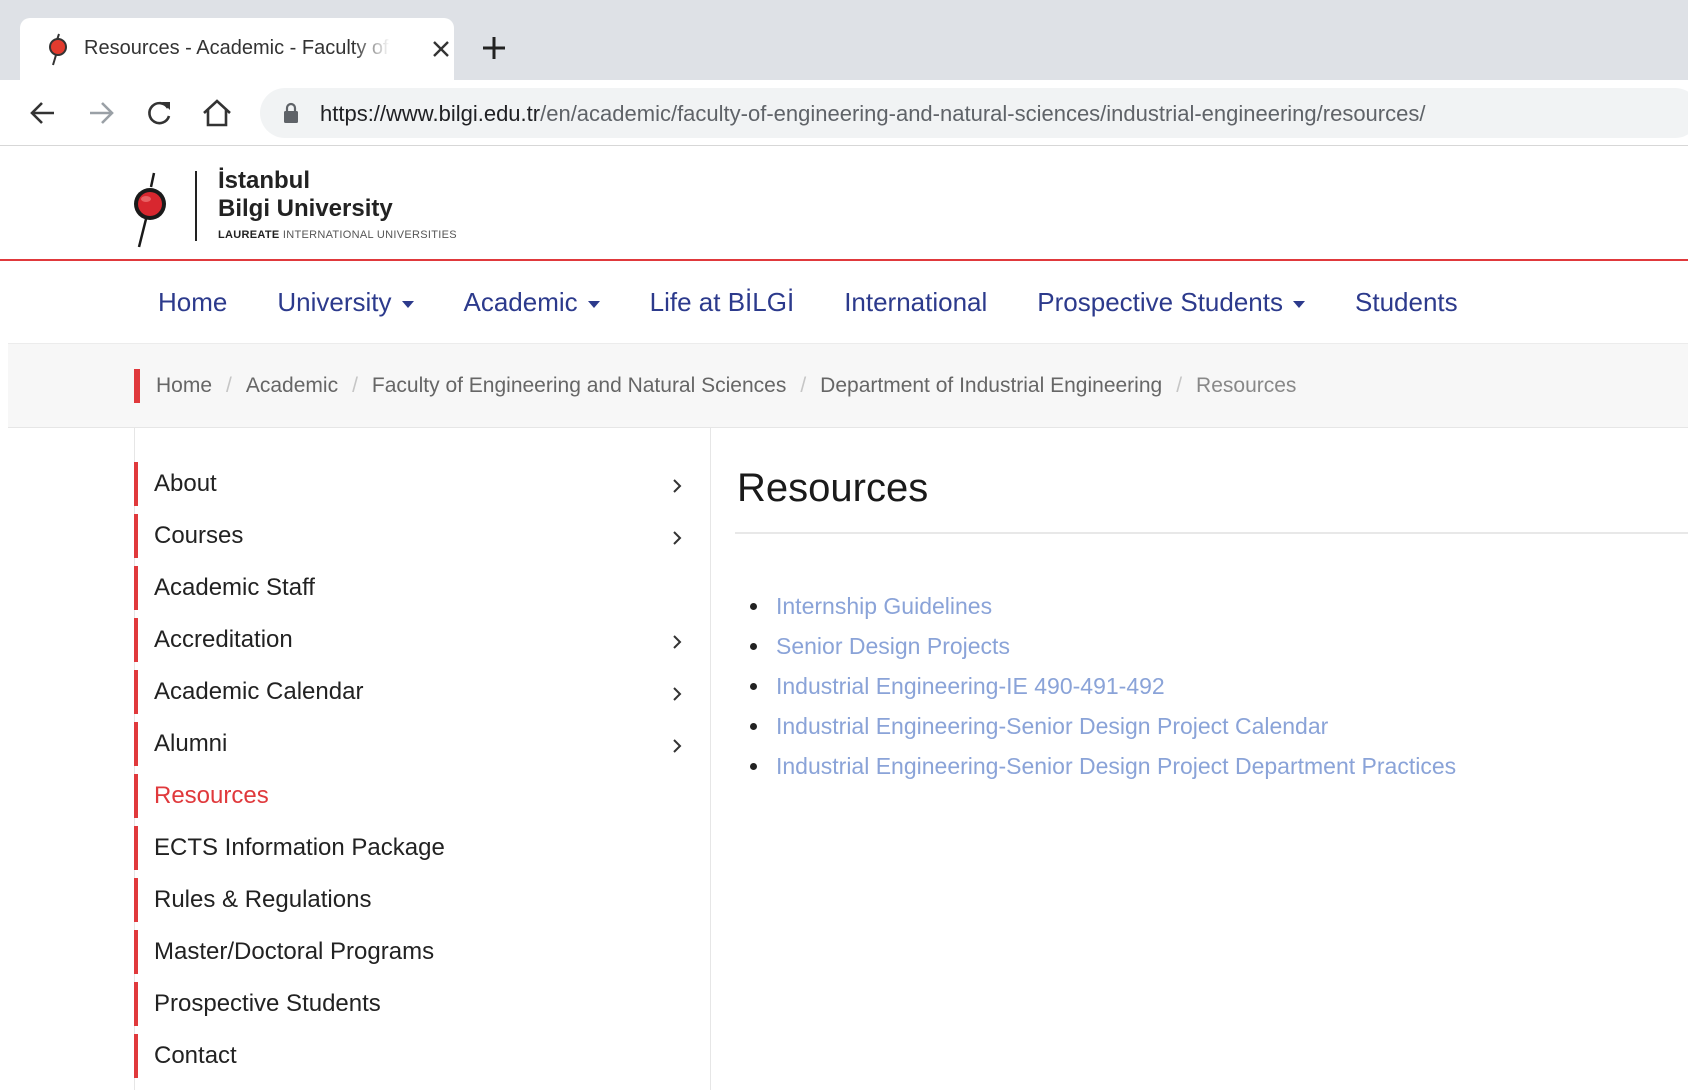 The width and height of the screenshot is (1688, 1090). What do you see at coordinates (414, 486) in the screenshot?
I see `sidebar-item-about: About` at bounding box center [414, 486].